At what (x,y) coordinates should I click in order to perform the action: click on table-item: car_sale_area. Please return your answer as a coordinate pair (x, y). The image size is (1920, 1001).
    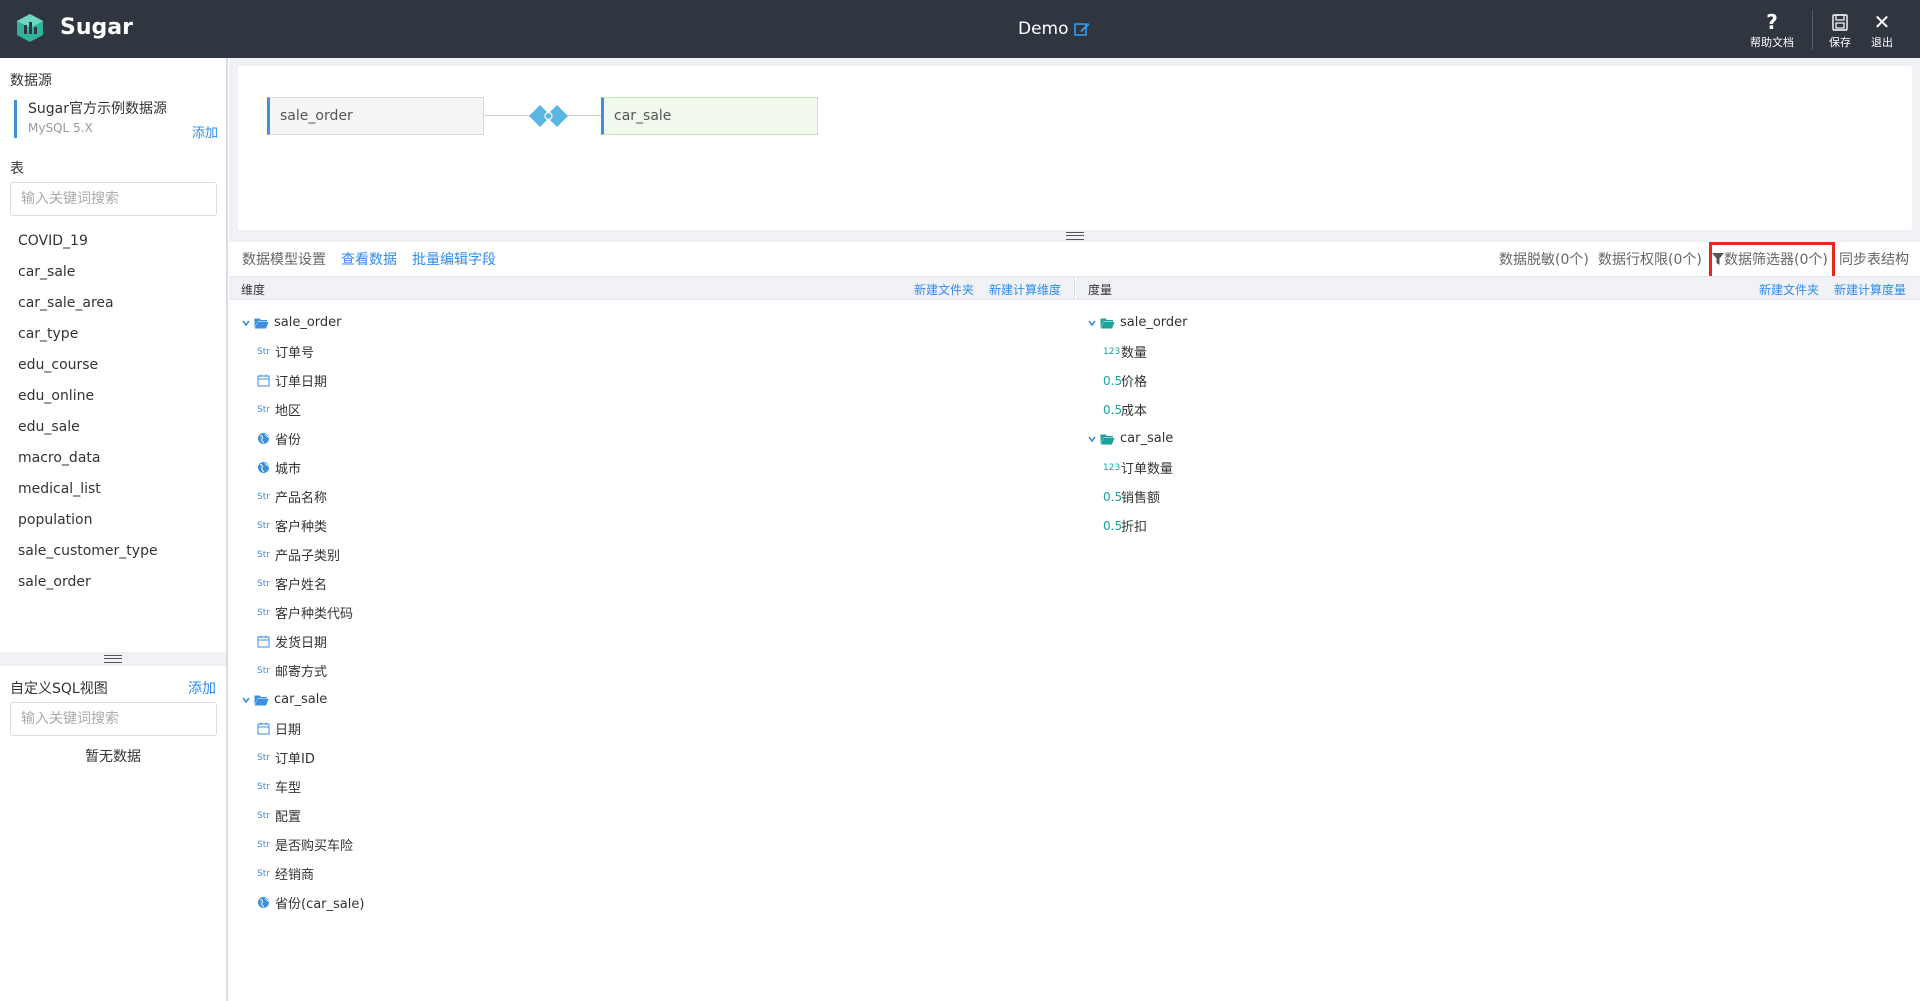
    Looking at the image, I should click on (88, 303).